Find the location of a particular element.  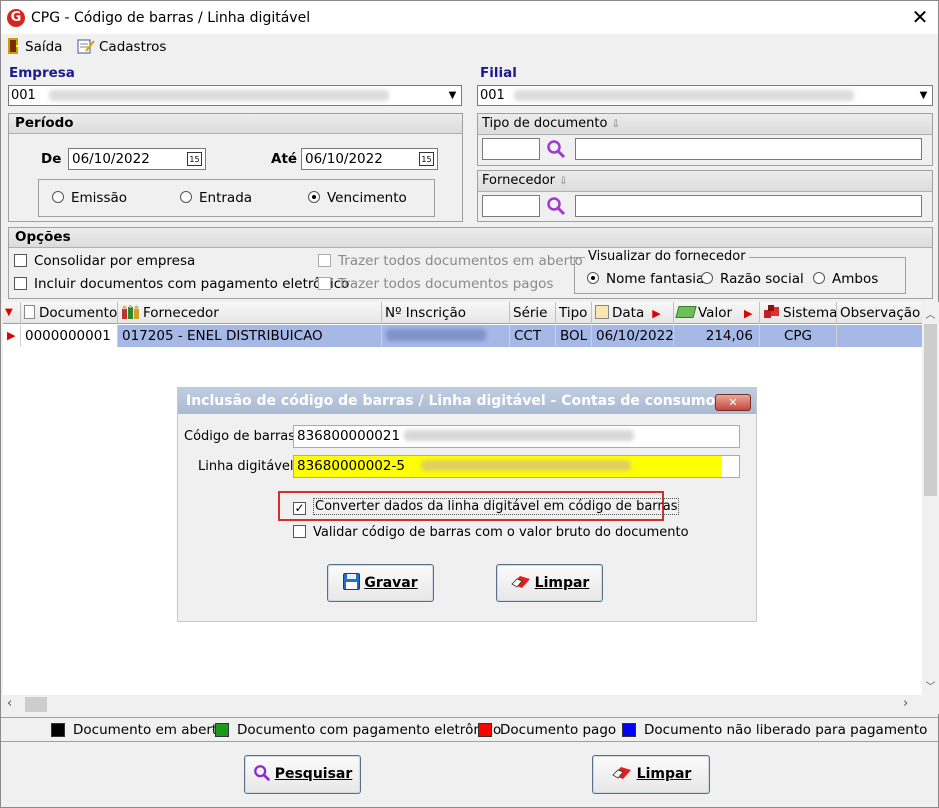

arrow-down-icon: ⇩ is located at coordinates (615, 124).